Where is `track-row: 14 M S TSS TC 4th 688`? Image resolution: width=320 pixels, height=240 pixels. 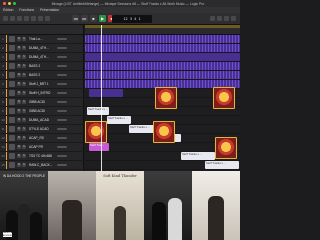
track-row: 14 M S TSS TC 4th 688 is located at coordinates (42, 156).